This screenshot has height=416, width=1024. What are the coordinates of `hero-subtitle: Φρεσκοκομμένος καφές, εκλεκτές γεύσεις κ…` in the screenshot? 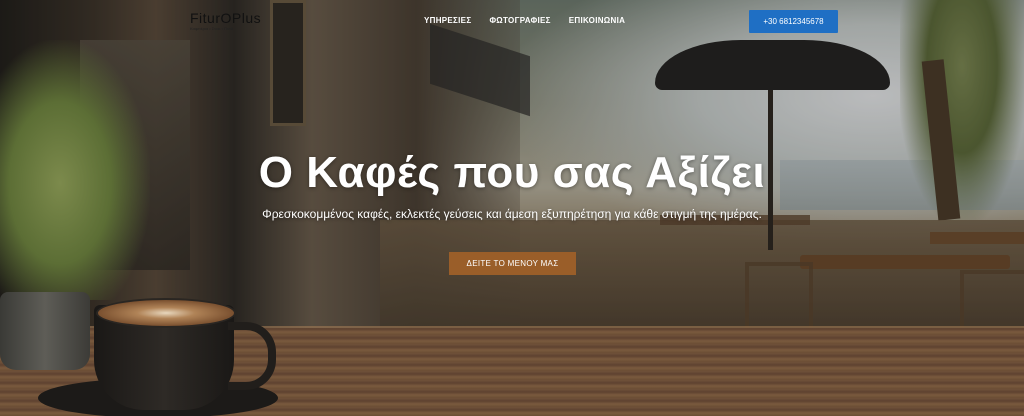 It's located at (512, 214).